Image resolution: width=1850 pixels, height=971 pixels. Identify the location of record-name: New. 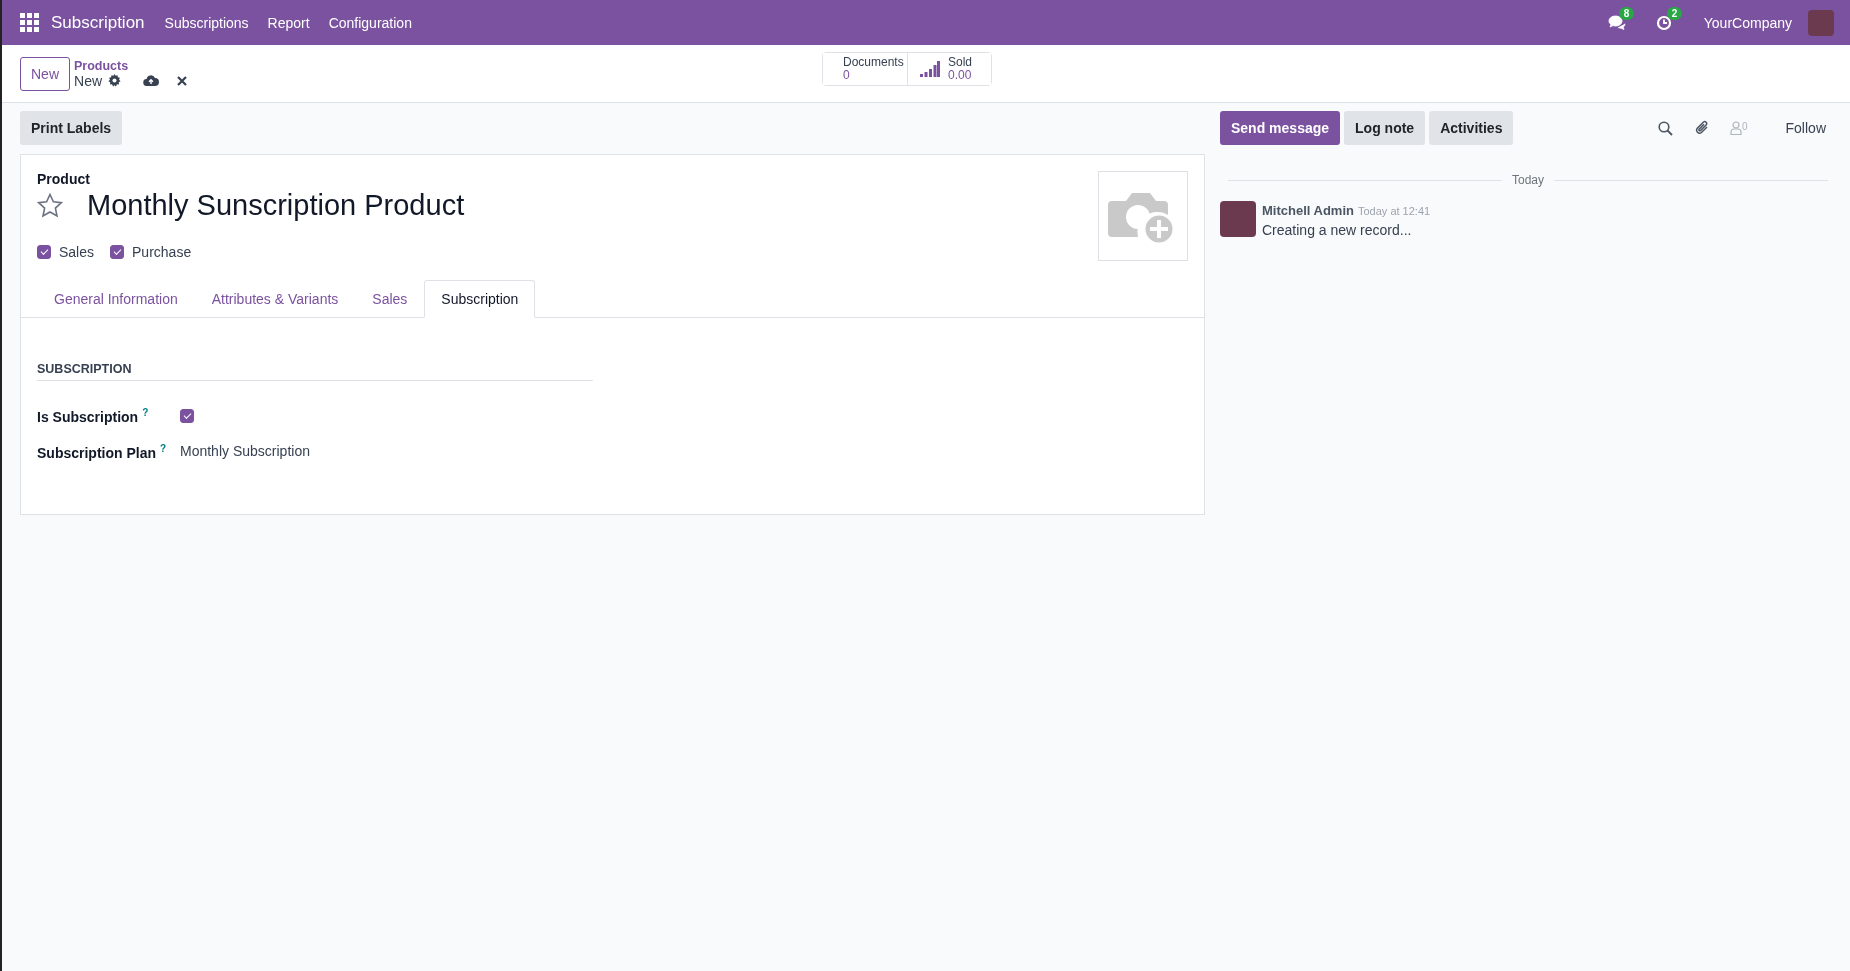
(88, 80).